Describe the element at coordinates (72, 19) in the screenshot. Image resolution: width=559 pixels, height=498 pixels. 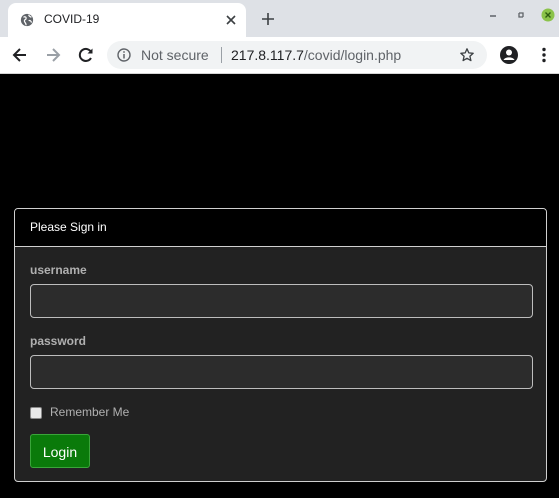
I see `tab-title: COVID-19` at that location.